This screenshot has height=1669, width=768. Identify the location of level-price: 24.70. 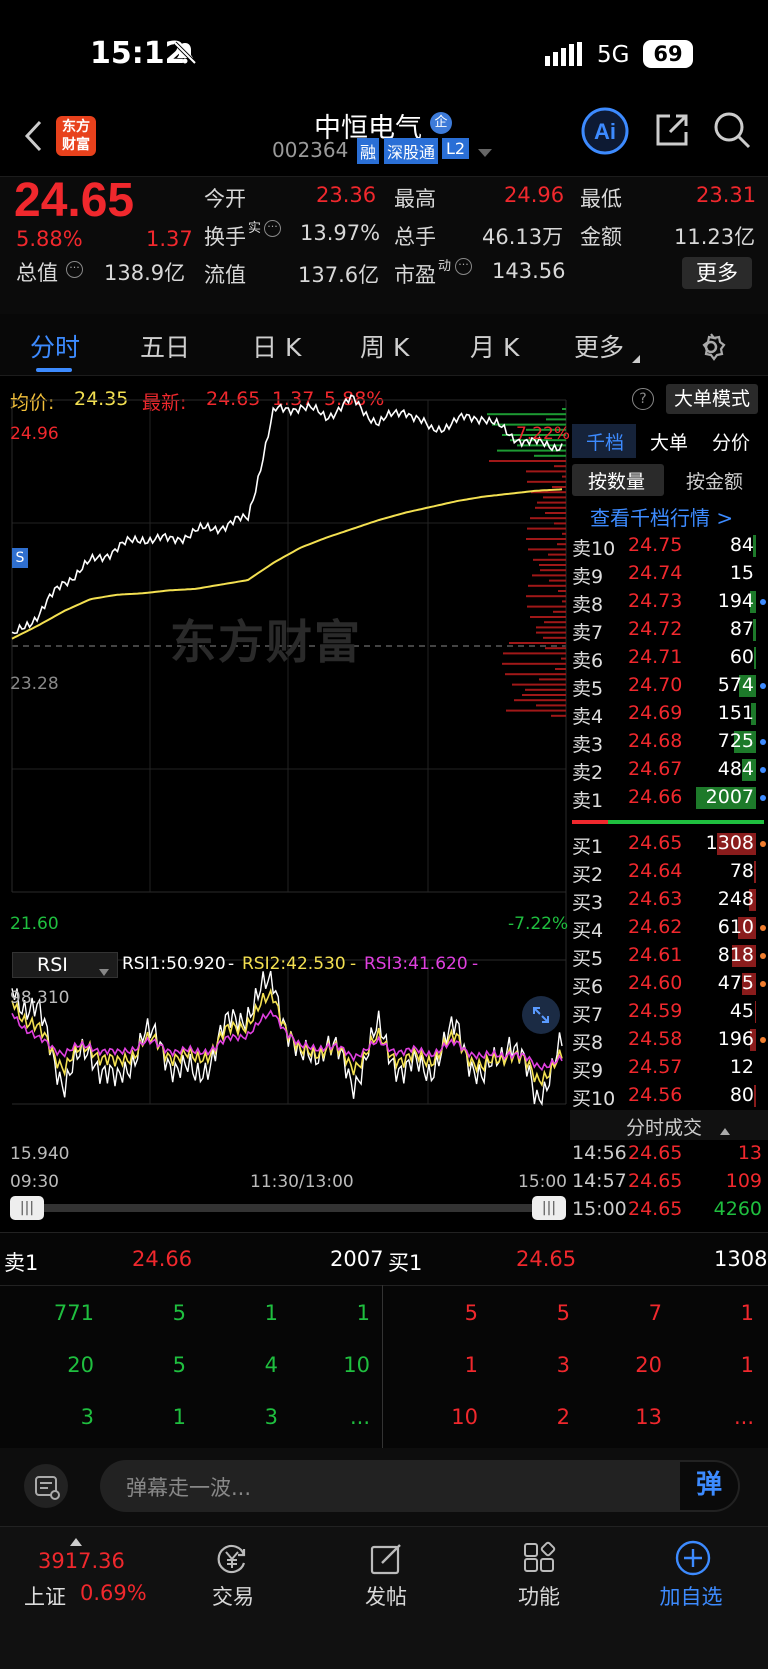
(655, 685).